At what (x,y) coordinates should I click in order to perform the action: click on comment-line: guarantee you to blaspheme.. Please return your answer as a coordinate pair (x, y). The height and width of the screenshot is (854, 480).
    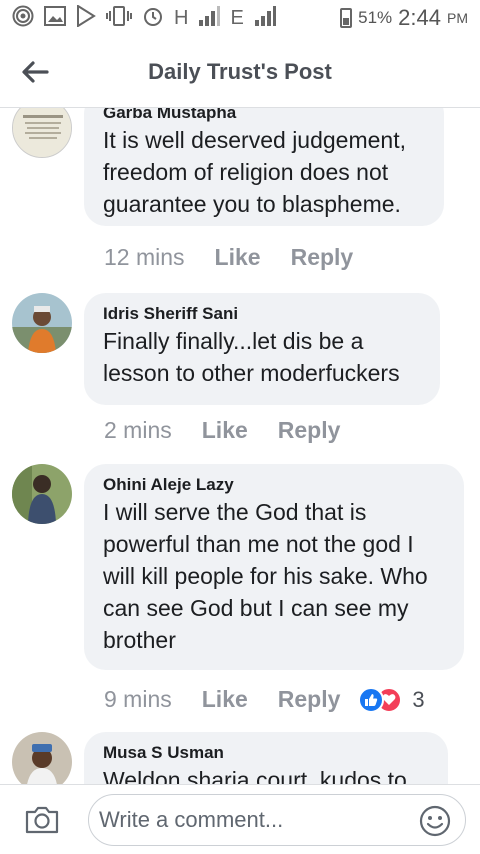
    Looking at the image, I should click on (252, 204).